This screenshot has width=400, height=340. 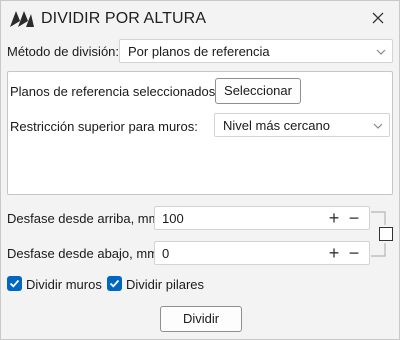 What do you see at coordinates (22, 19) in the screenshot?
I see `app-logo-icon` at bounding box center [22, 19].